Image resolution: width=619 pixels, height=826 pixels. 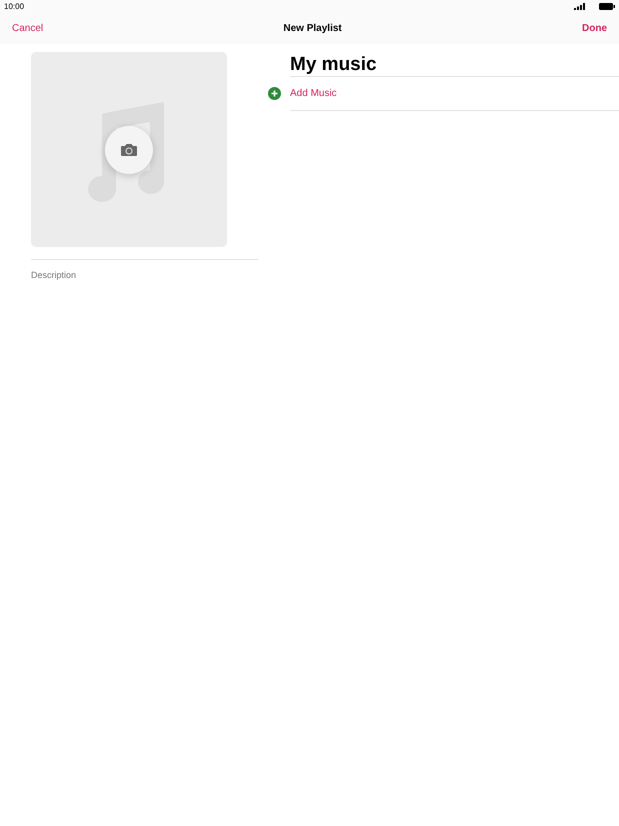 What do you see at coordinates (14, 6) in the screenshot?
I see `status-time: 10:00` at bounding box center [14, 6].